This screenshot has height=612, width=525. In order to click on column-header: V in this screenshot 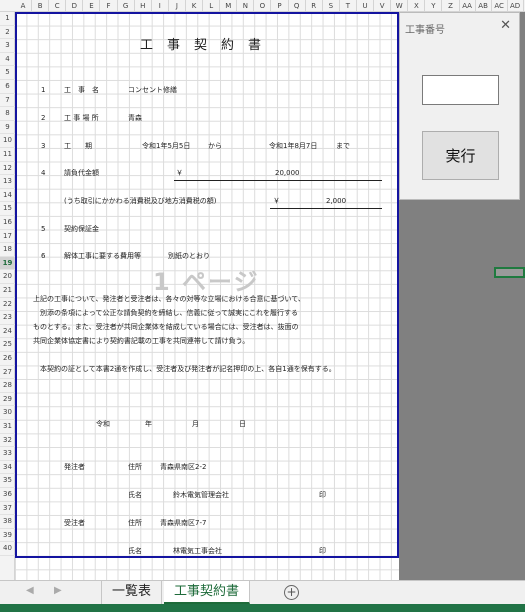, I will do `click(383, 6)`.